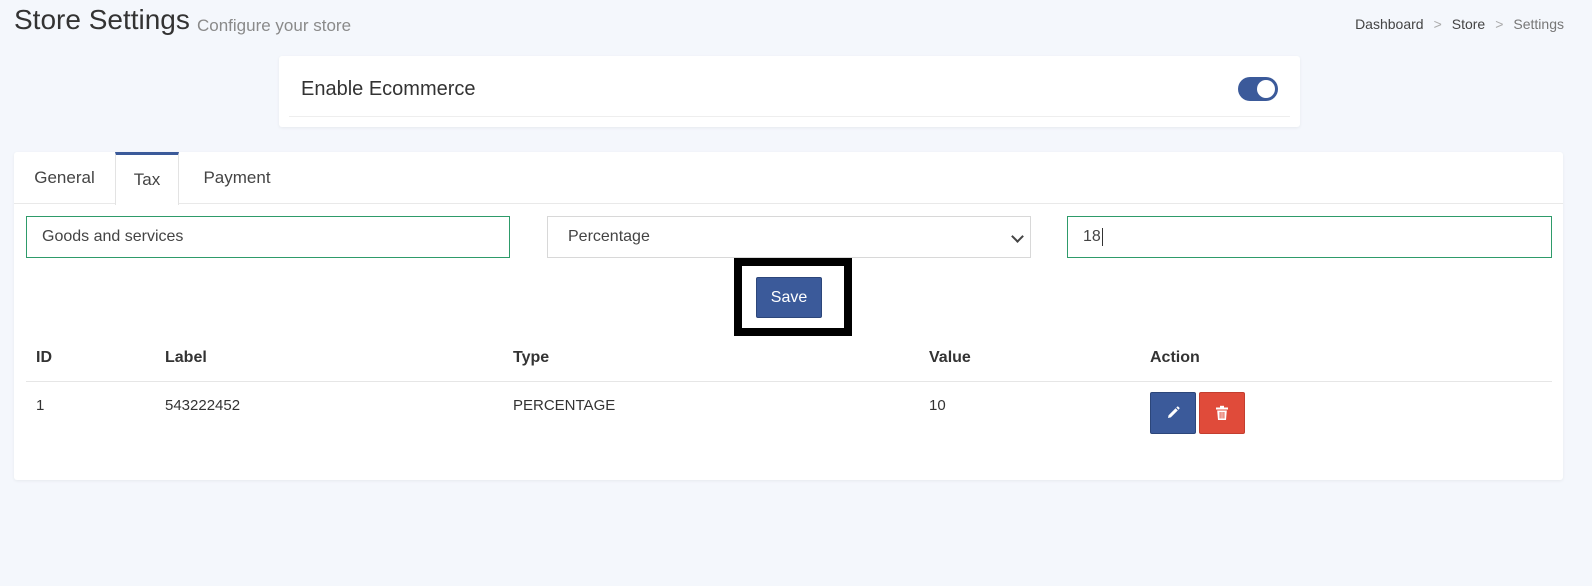 The image size is (1592, 586). What do you see at coordinates (1309, 237) in the screenshot?
I see `tax-value-input: 18` at bounding box center [1309, 237].